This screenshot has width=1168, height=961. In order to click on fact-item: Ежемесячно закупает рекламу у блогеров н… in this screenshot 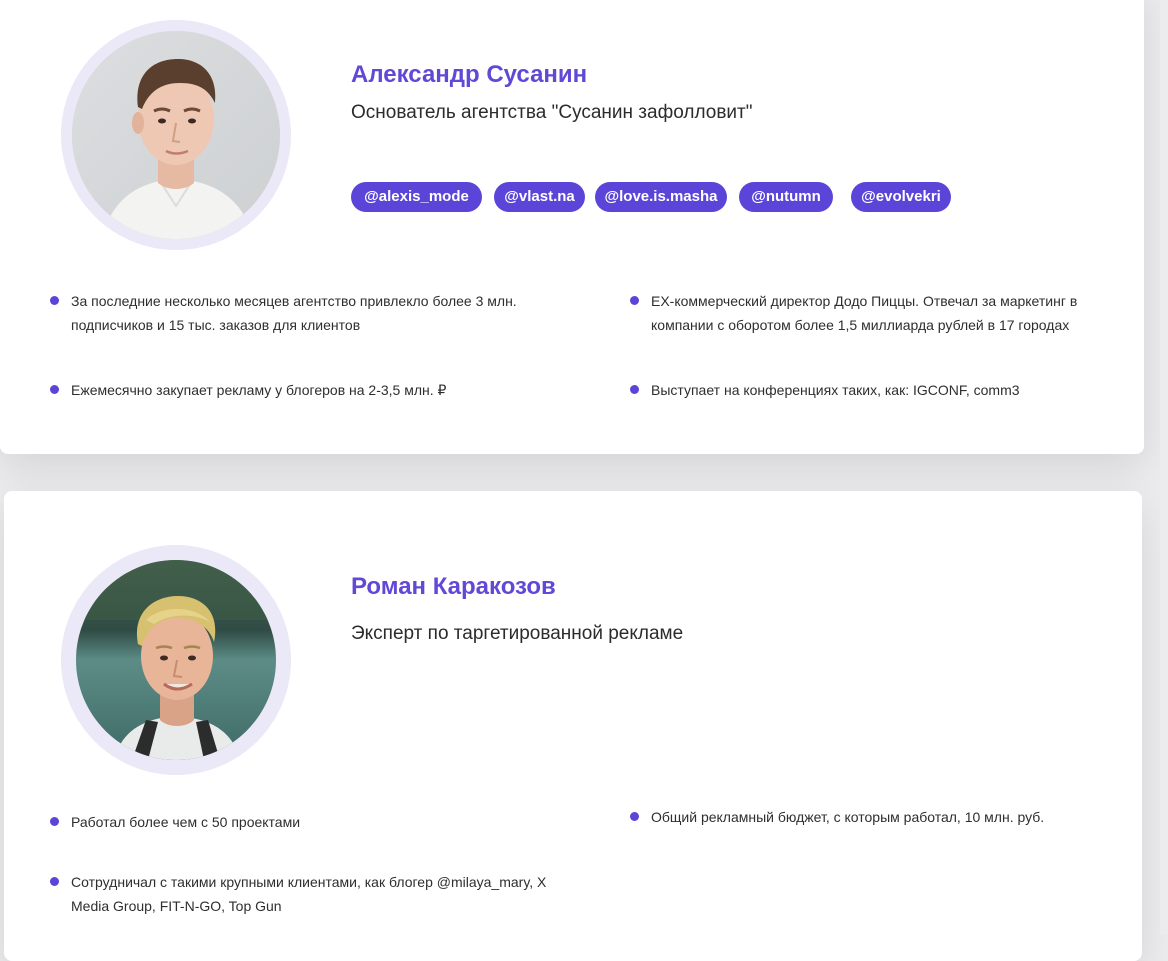, I will do `click(295, 390)`.